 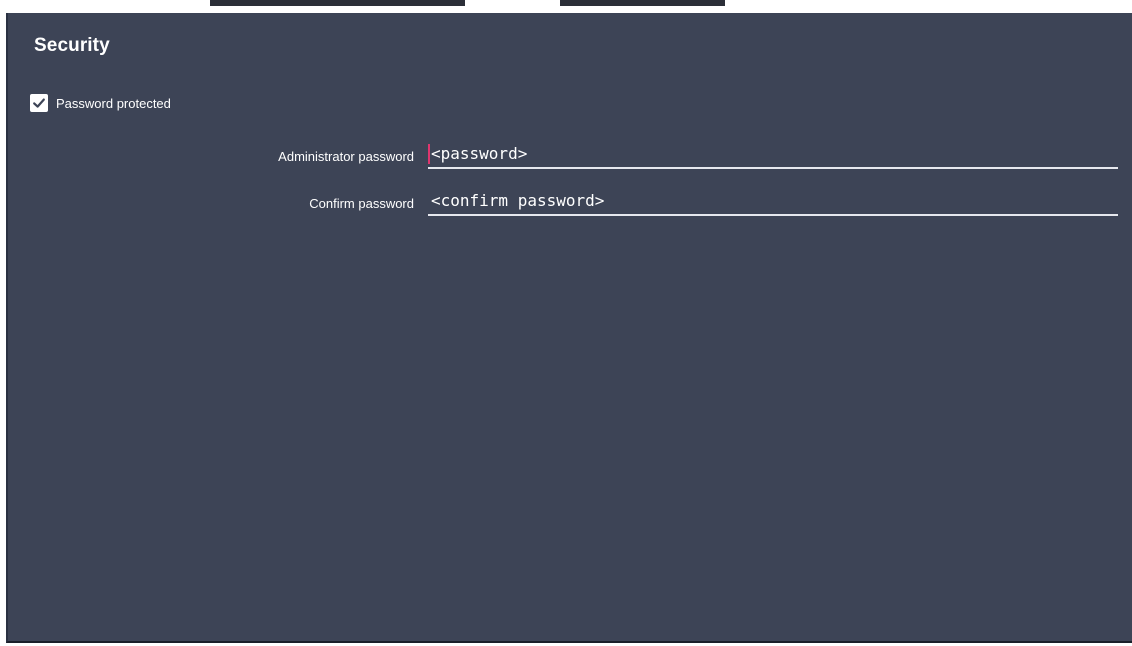 I want to click on confirm-password-label: Confirm password, so click(x=361, y=203).